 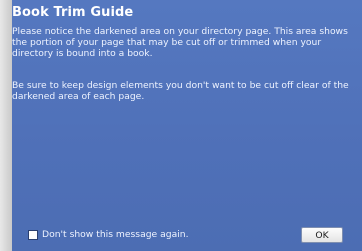 What do you see at coordinates (33, 234) in the screenshot?
I see `dont-show-again-checkbox` at bounding box center [33, 234].